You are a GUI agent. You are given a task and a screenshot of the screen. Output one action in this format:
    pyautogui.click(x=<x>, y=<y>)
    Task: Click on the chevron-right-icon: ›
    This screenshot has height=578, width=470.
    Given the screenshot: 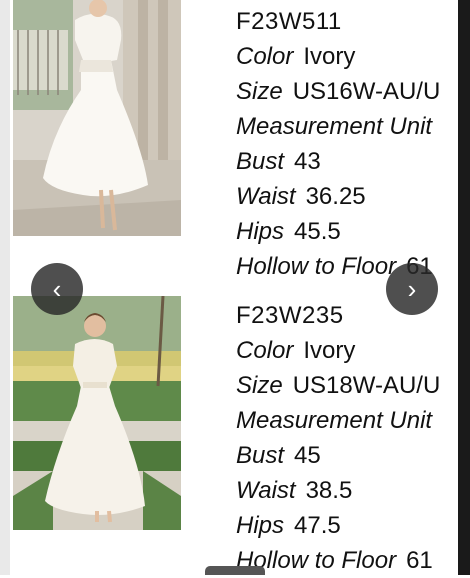 What is the action you would take?
    pyautogui.click(x=412, y=288)
    